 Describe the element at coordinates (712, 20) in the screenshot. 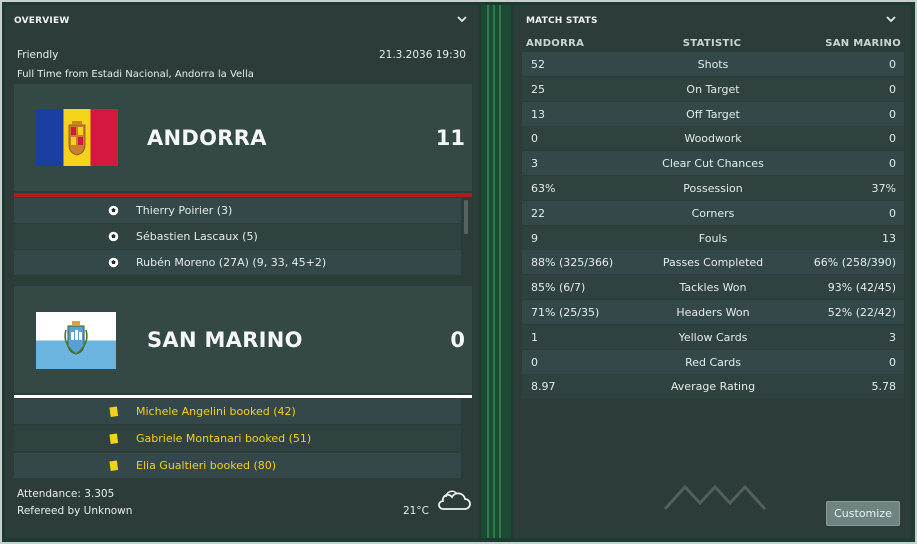

I see `match-stats-header: MATCH STATS` at that location.